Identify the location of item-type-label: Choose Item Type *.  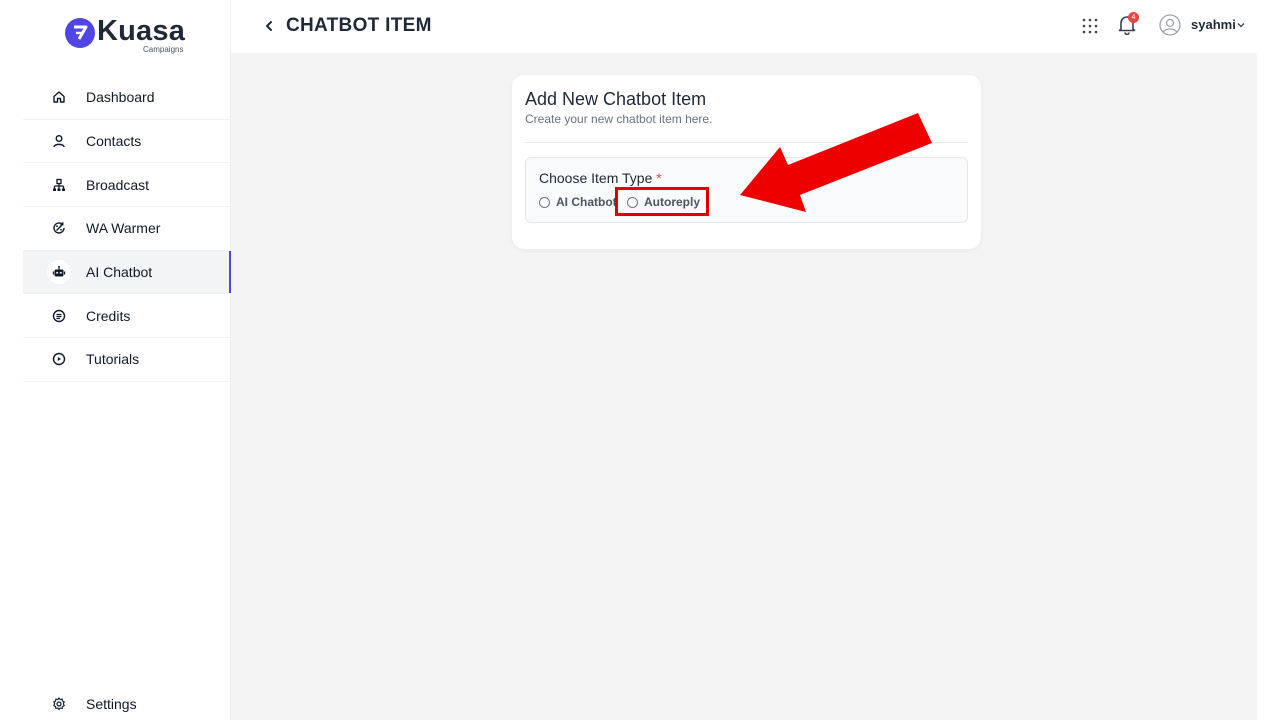
(600, 178).